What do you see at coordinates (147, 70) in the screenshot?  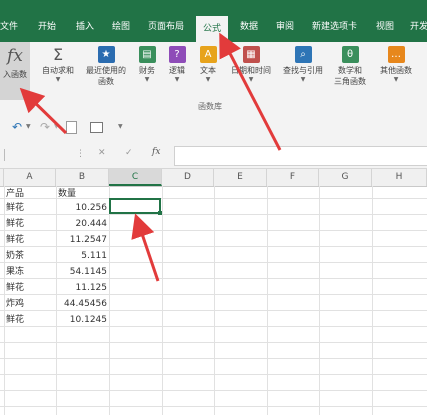 I see `financial-label: 财务` at bounding box center [147, 70].